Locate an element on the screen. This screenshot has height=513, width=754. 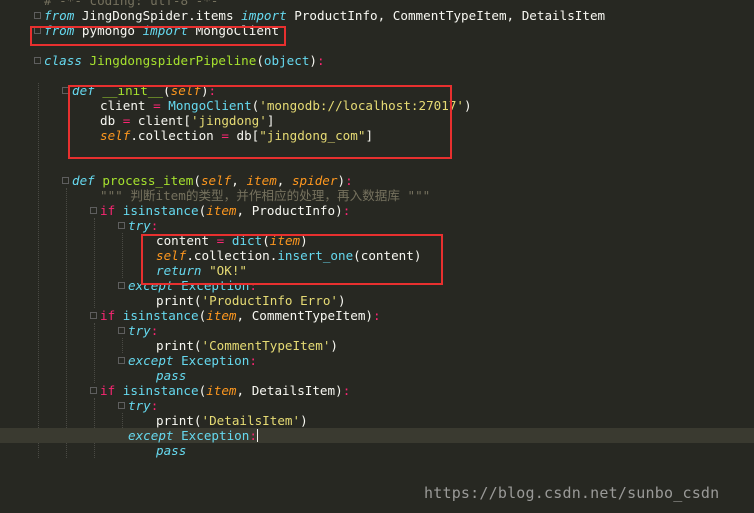
code-line-text: # -*- coding: utf-8 -*- is located at coordinates (131, 4).